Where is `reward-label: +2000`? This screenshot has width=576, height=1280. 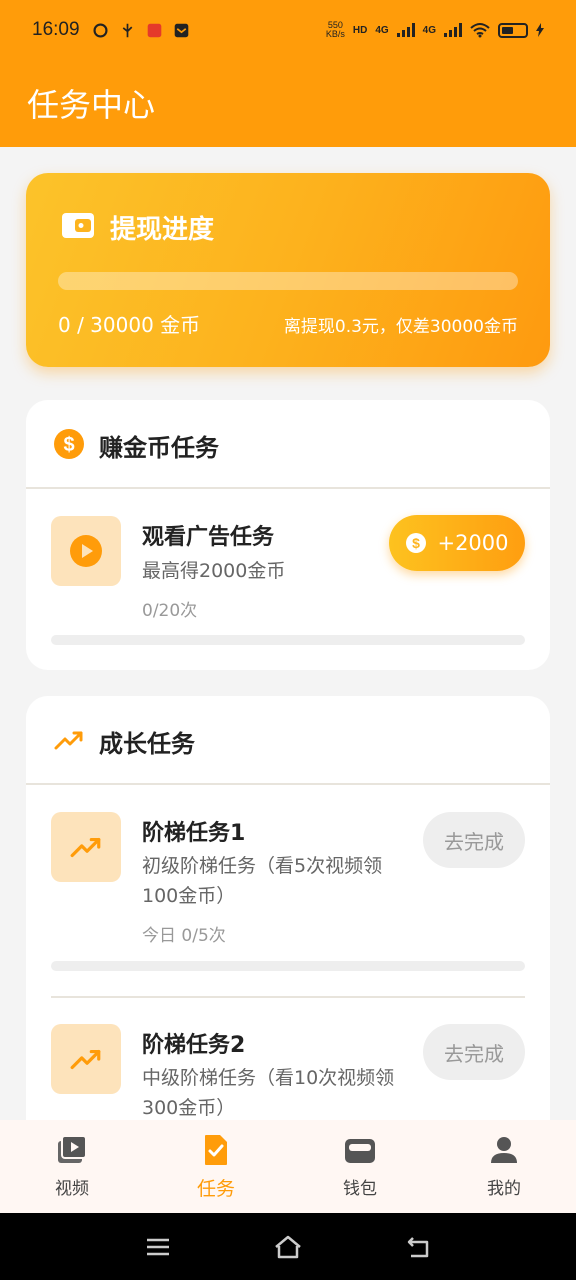 reward-label: +2000 is located at coordinates (473, 543).